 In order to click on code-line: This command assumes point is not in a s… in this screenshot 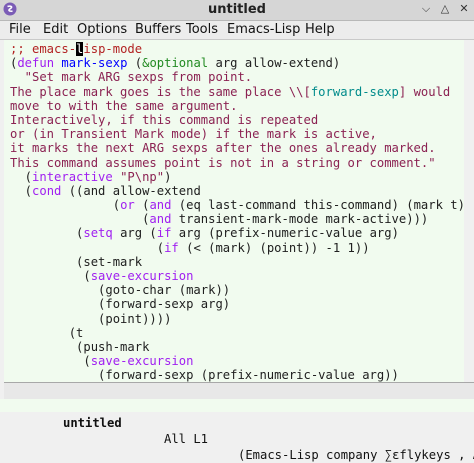, I will do `click(241, 163)`.